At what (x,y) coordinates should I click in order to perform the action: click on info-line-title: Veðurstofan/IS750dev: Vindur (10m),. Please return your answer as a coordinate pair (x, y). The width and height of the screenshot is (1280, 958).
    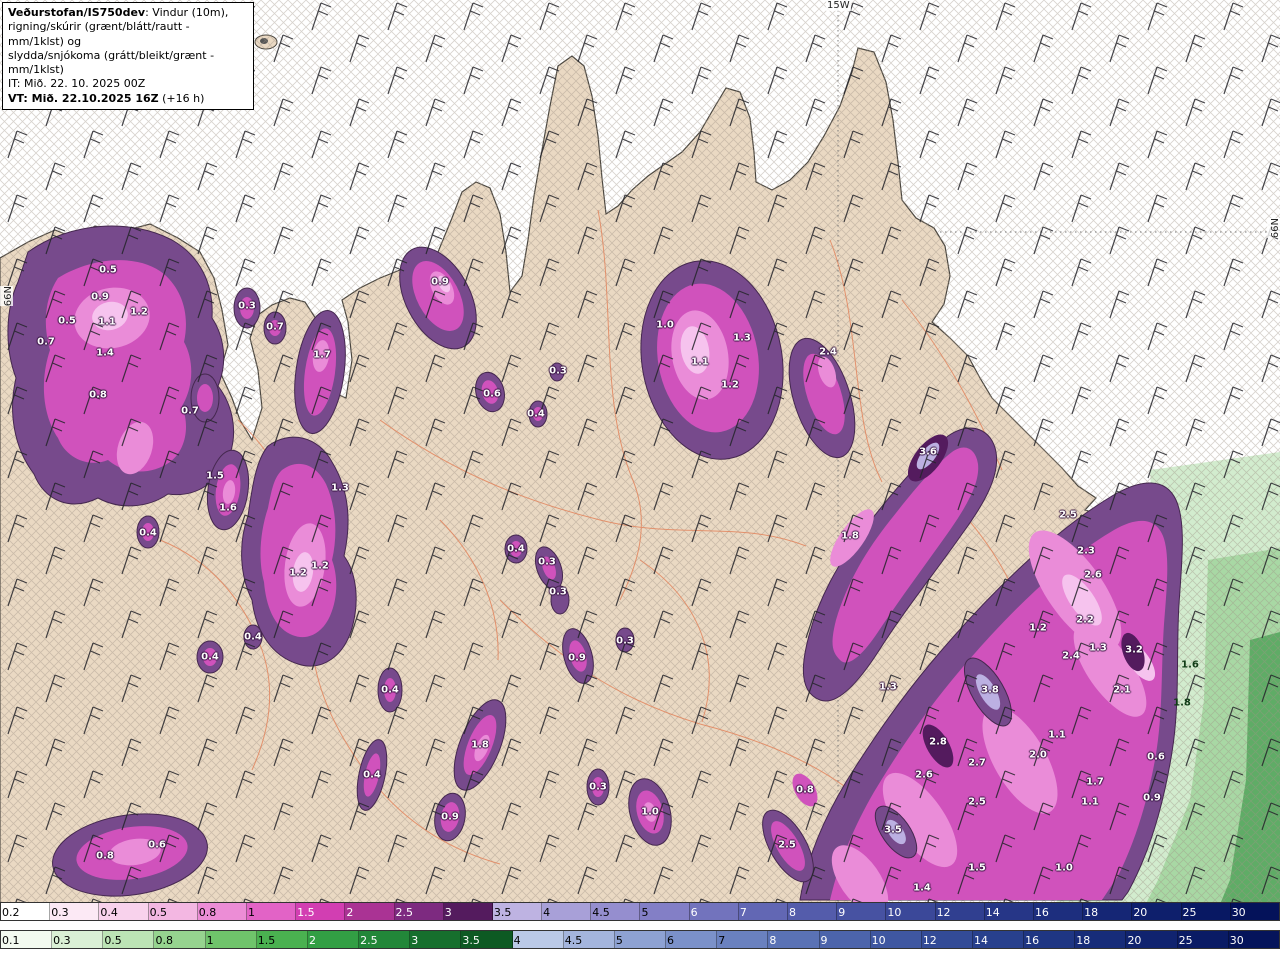
    Looking at the image, I should click on (118, 12).